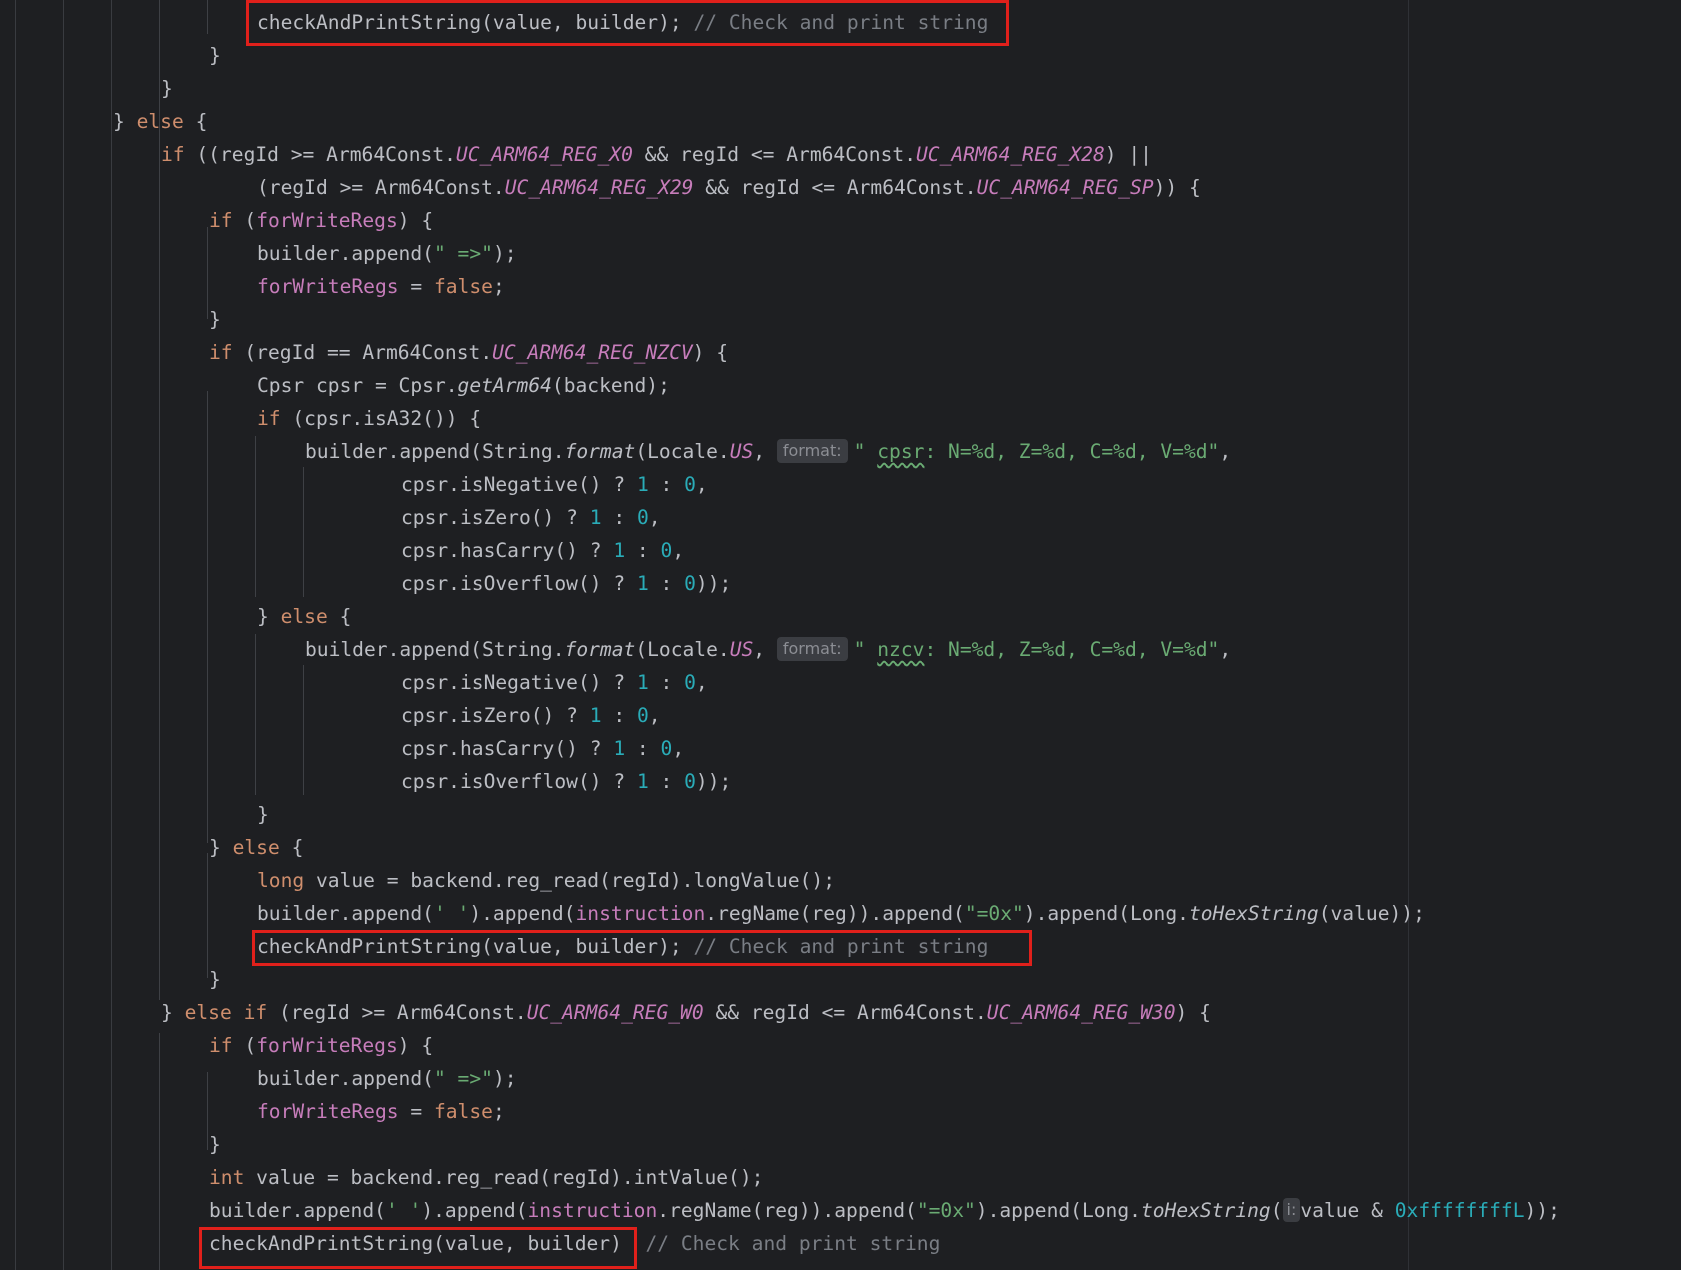  What do you see at coordinates (1459, 1210) in the screenshot?
I see `code-number: 0xffffffffL` at bounding box center [1459, 1210].